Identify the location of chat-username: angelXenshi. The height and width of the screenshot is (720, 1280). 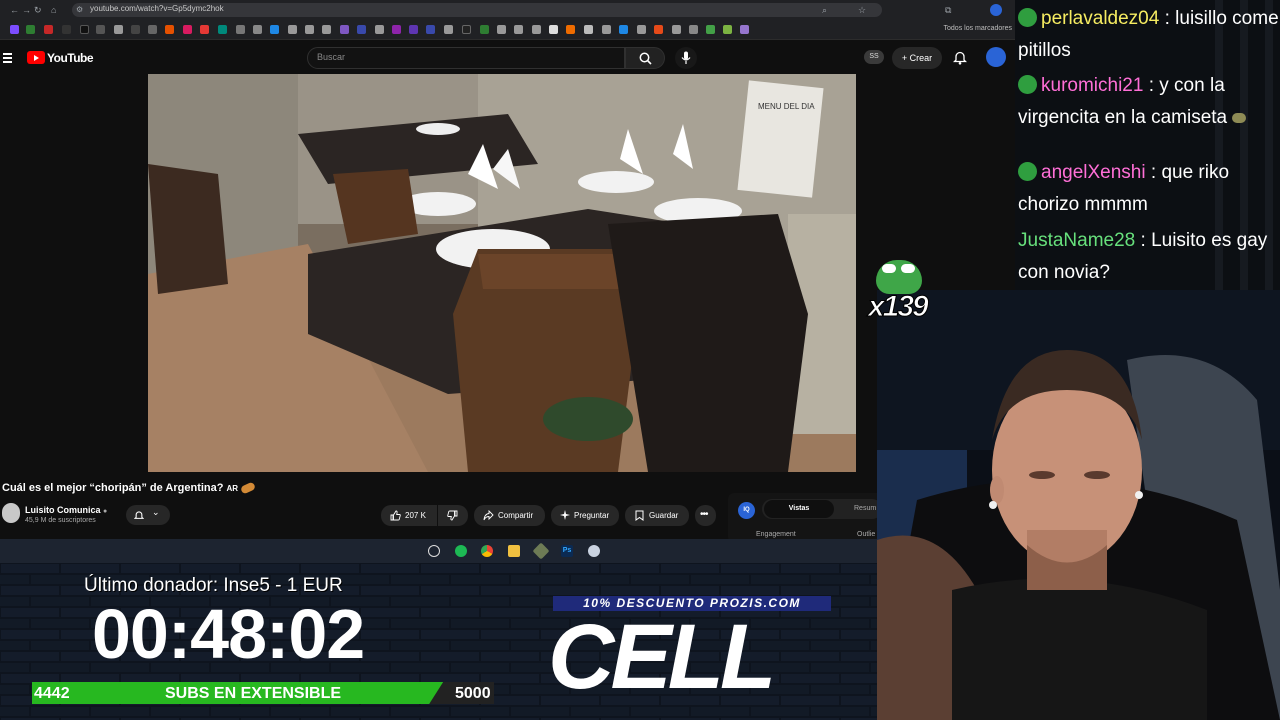
(1093, 172).